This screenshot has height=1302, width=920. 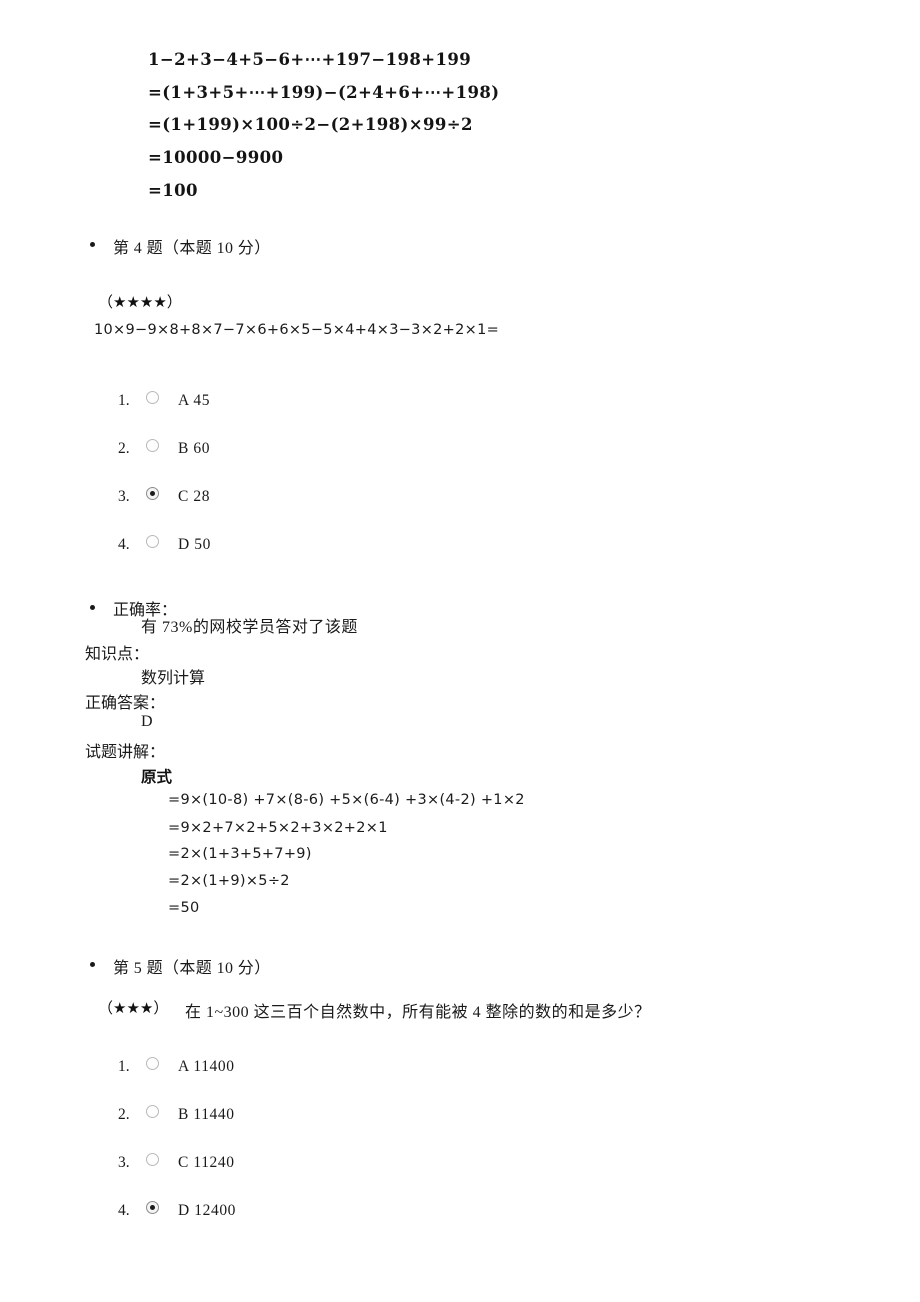 I want to click on radio-q5-option-c, so click(x=152, y=1159).